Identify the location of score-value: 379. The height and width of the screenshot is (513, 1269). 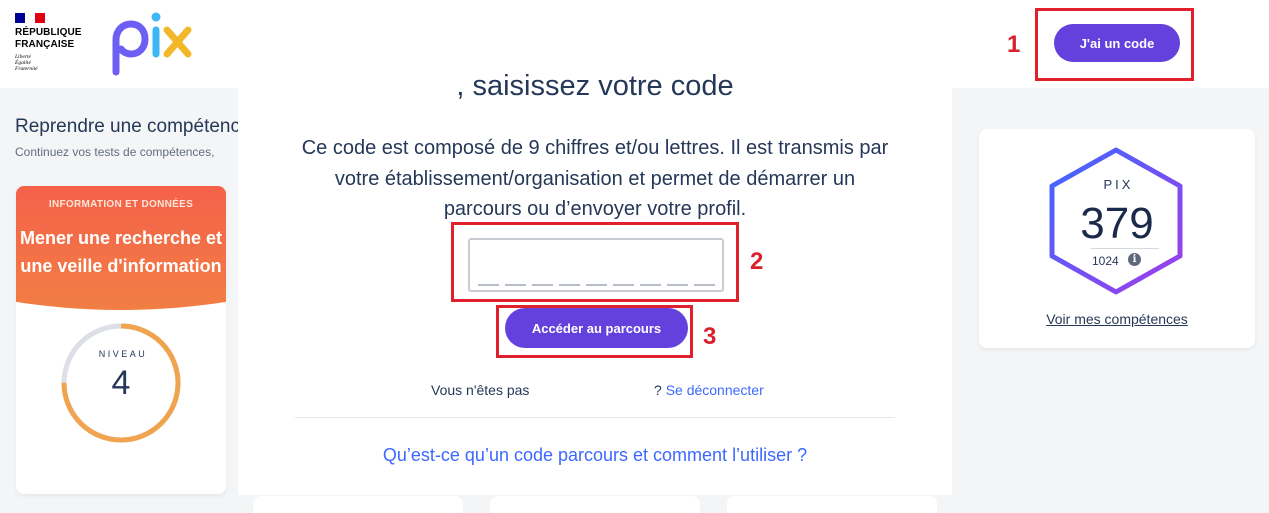
(1117, 223).